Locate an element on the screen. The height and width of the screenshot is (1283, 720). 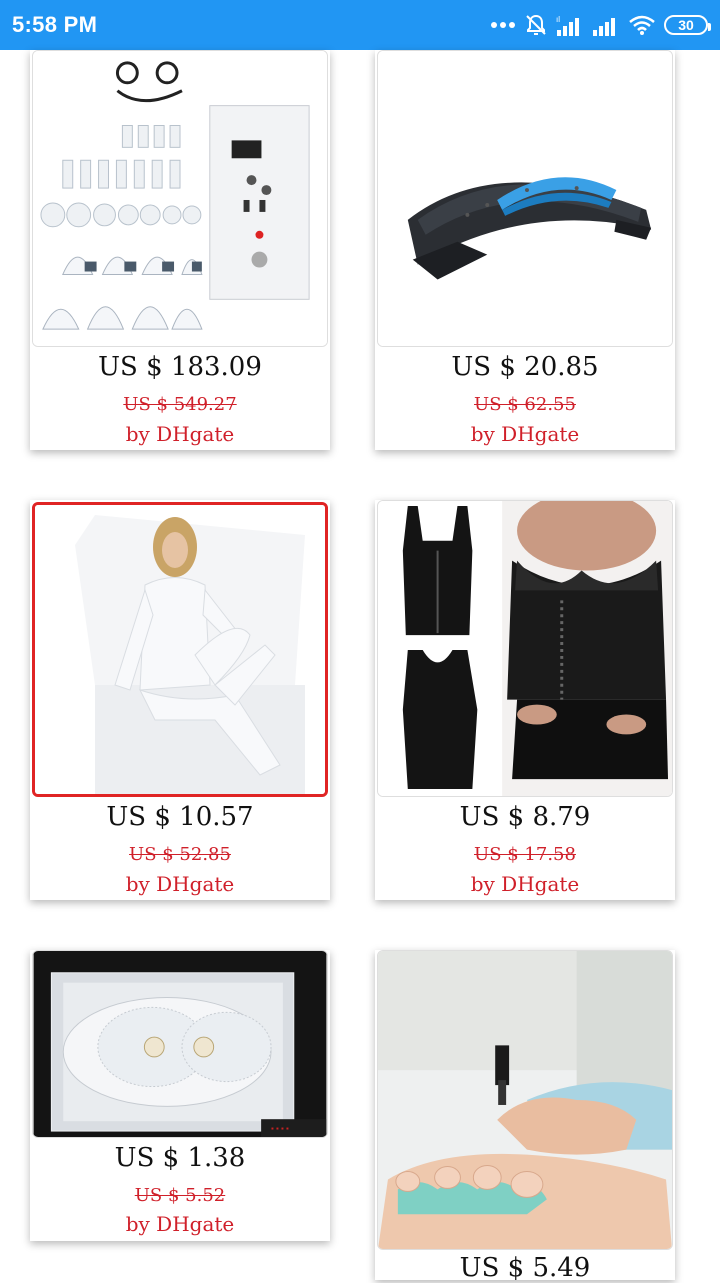
product-original-price: US $ 52.85 is located at coordinates (180, 854).